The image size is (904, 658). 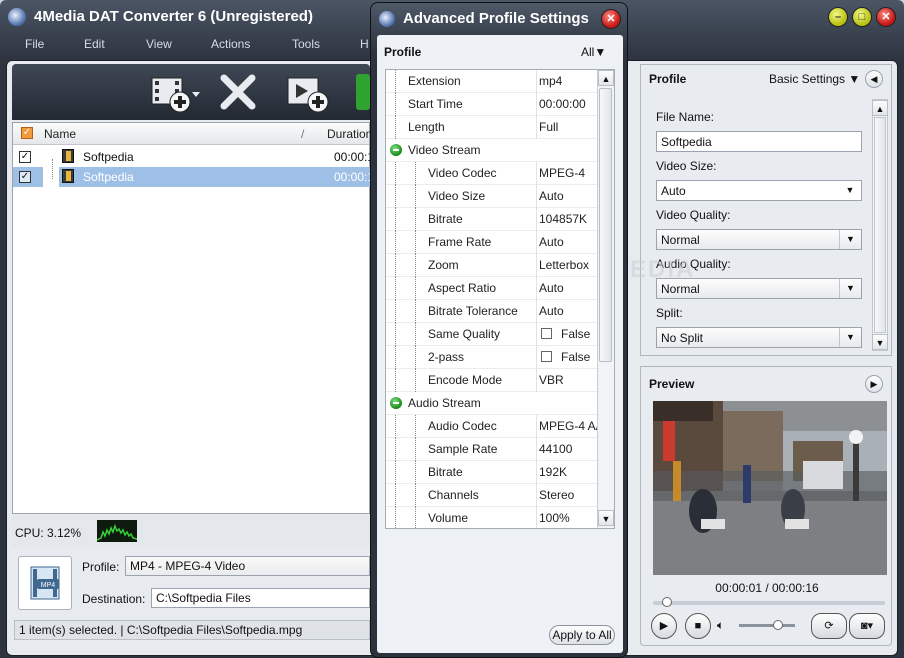 I want to click on property-value: 104857K, so click(x=568, y=219).